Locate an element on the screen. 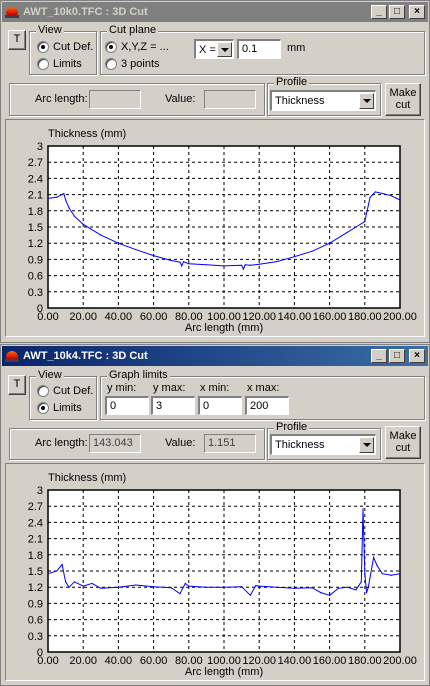 The image size is (430, 686). chart-2-x-tick-label: 60.00 is located at coordinates (154, 661).